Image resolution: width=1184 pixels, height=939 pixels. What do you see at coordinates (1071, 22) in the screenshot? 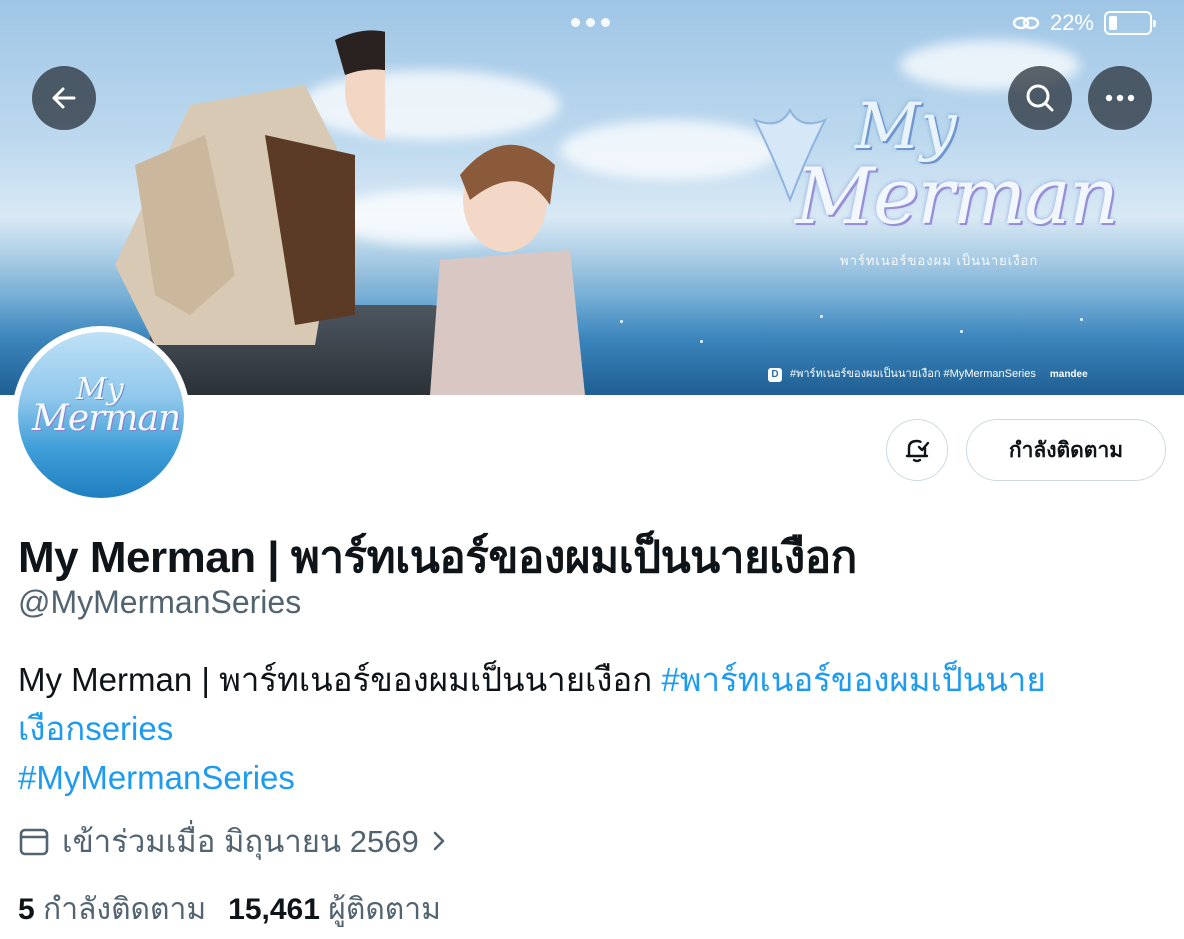
I see `battery-percent: 22%` at bounding box center [1071, 22].